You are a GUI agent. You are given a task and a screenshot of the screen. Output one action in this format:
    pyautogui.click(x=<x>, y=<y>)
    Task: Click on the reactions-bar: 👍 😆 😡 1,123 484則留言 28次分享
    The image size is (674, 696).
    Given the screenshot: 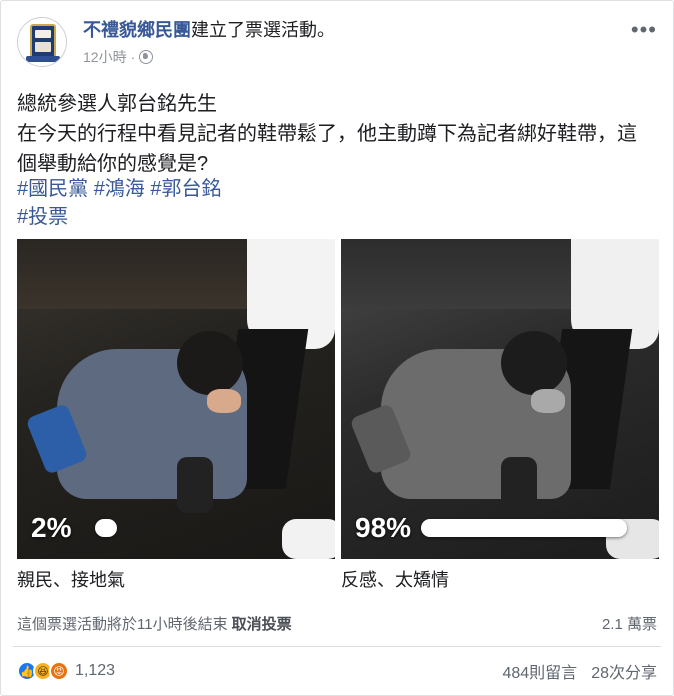 What is the action you would take?
    pyautogui.click(x=337, y=671)
    